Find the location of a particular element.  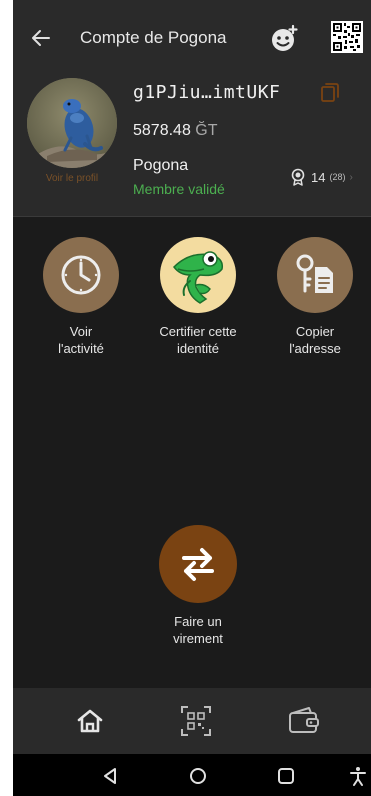

award-icon is located at coordinates (298, 177).